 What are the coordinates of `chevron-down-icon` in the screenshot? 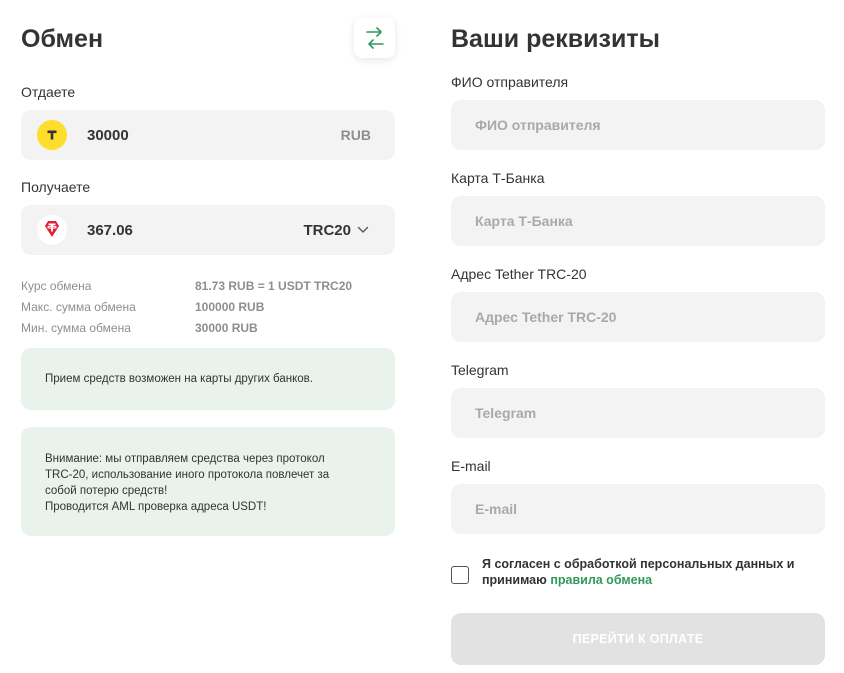 It's located at (363, 229).